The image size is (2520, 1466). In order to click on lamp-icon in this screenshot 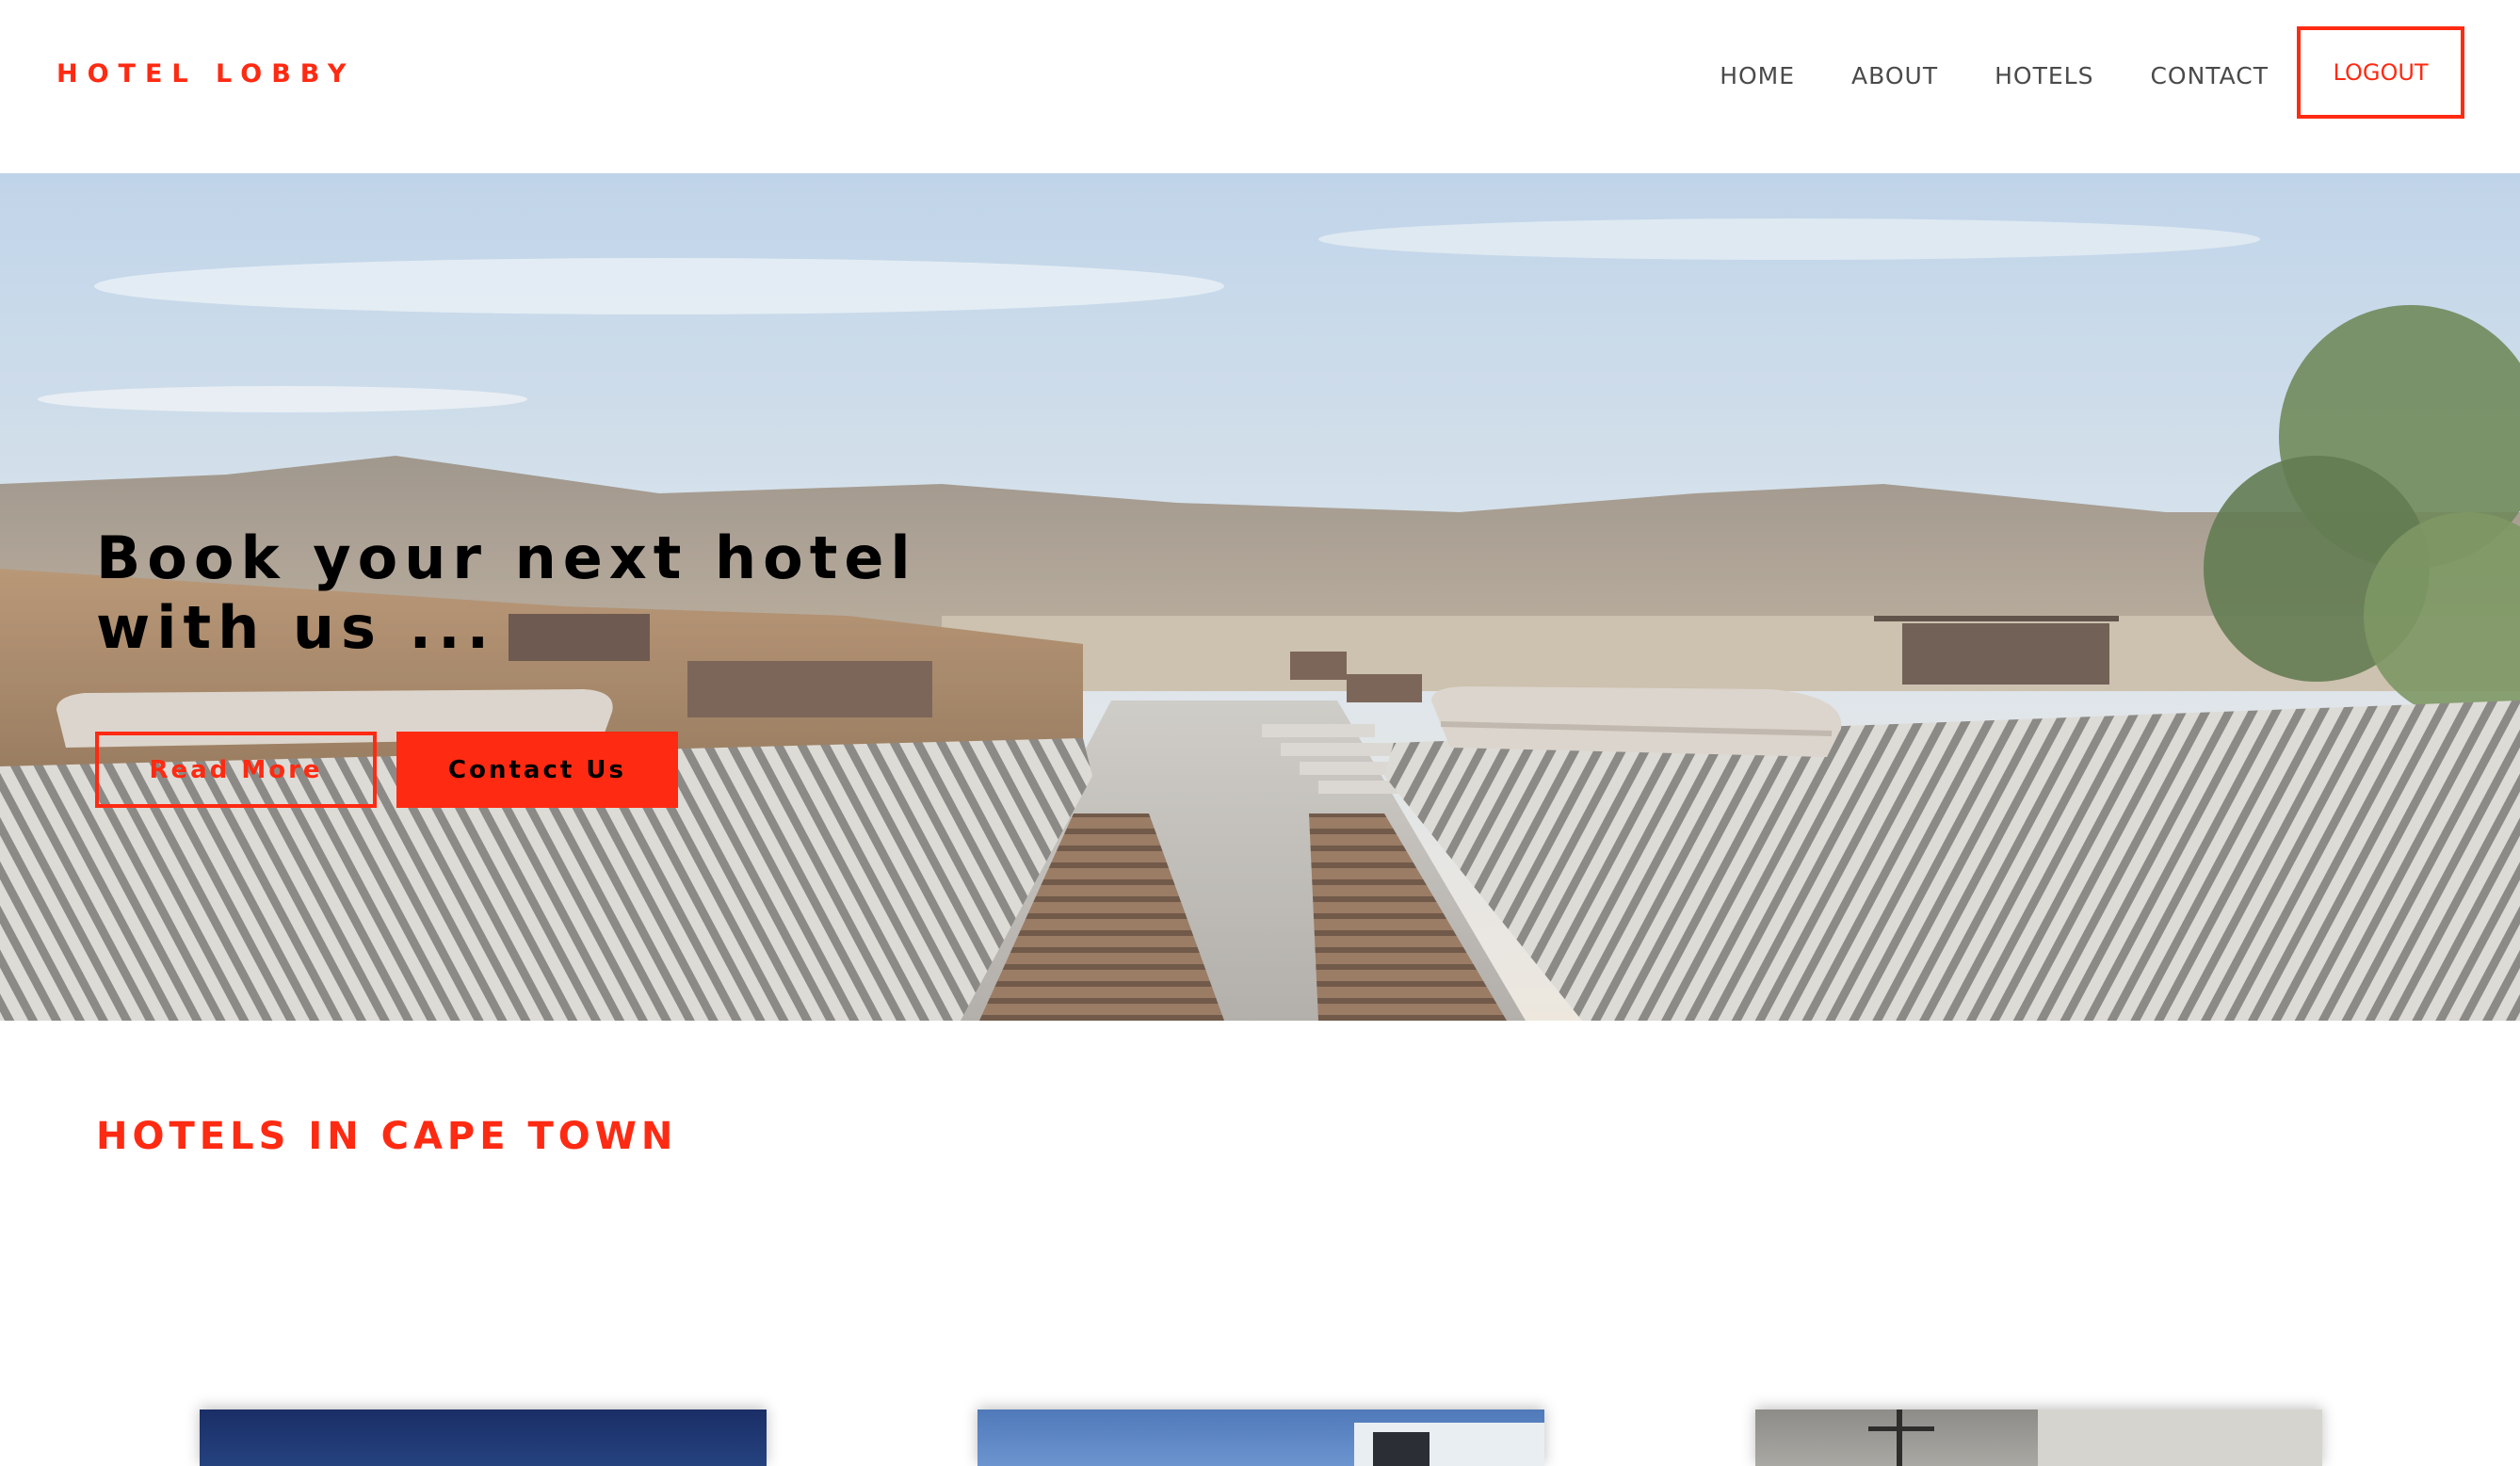, I will do `click(1900, 1438)`.